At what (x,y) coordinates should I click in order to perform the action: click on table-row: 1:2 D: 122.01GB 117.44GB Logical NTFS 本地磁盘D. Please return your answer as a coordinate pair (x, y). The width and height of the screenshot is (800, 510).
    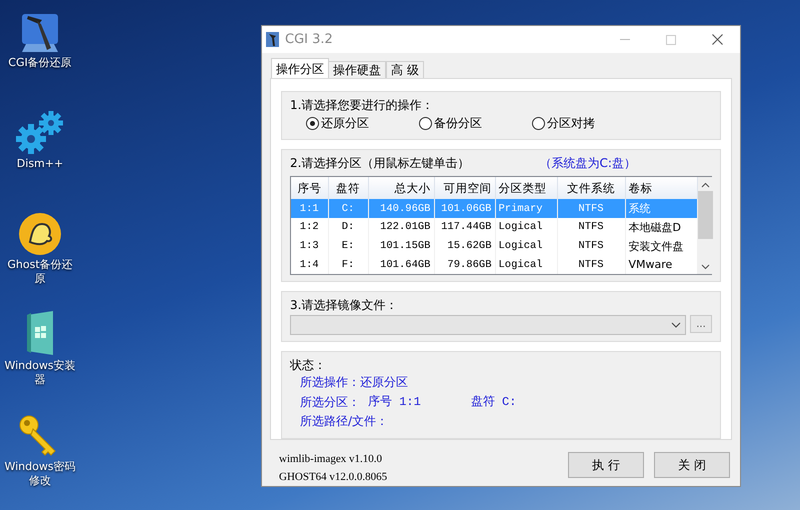
    Looking at the image, I should click on (494, 227).